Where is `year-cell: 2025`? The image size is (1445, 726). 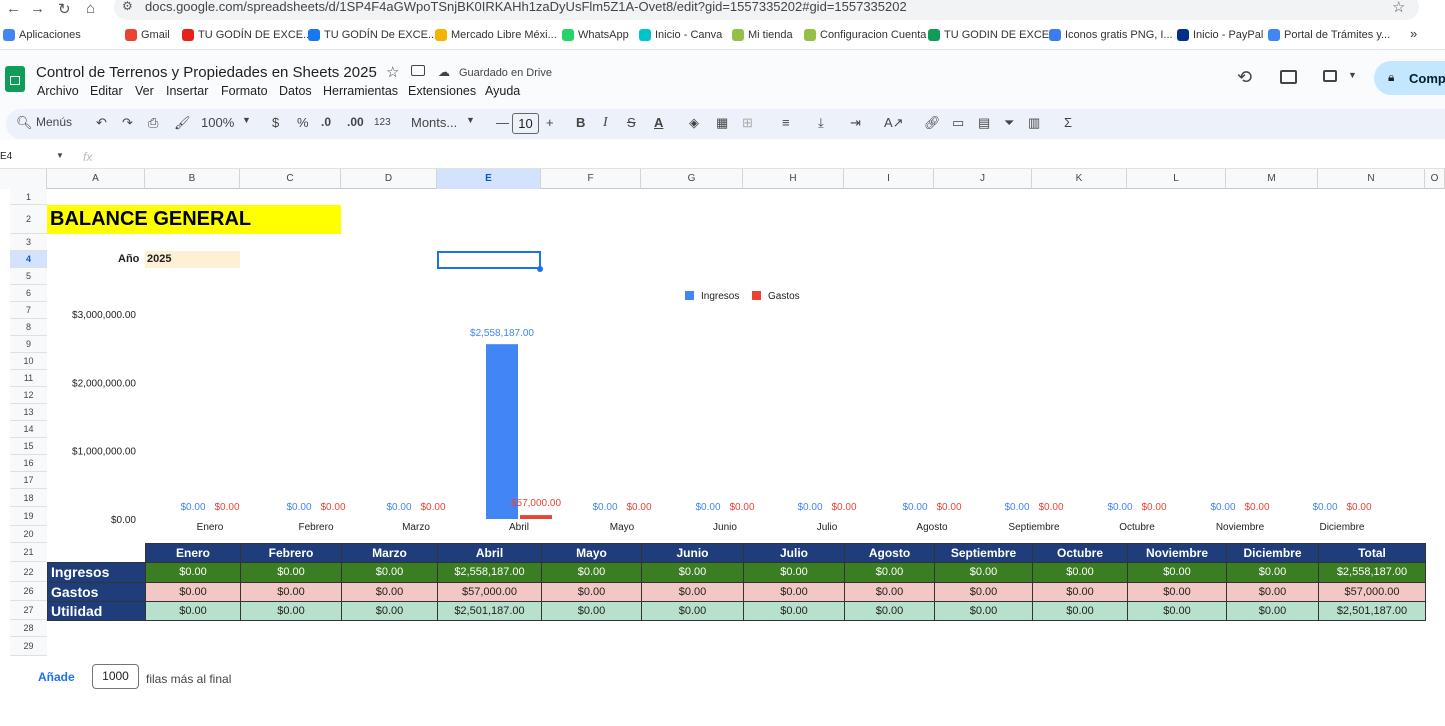 year-cell: 2025 is located at coordinates (192, 259).